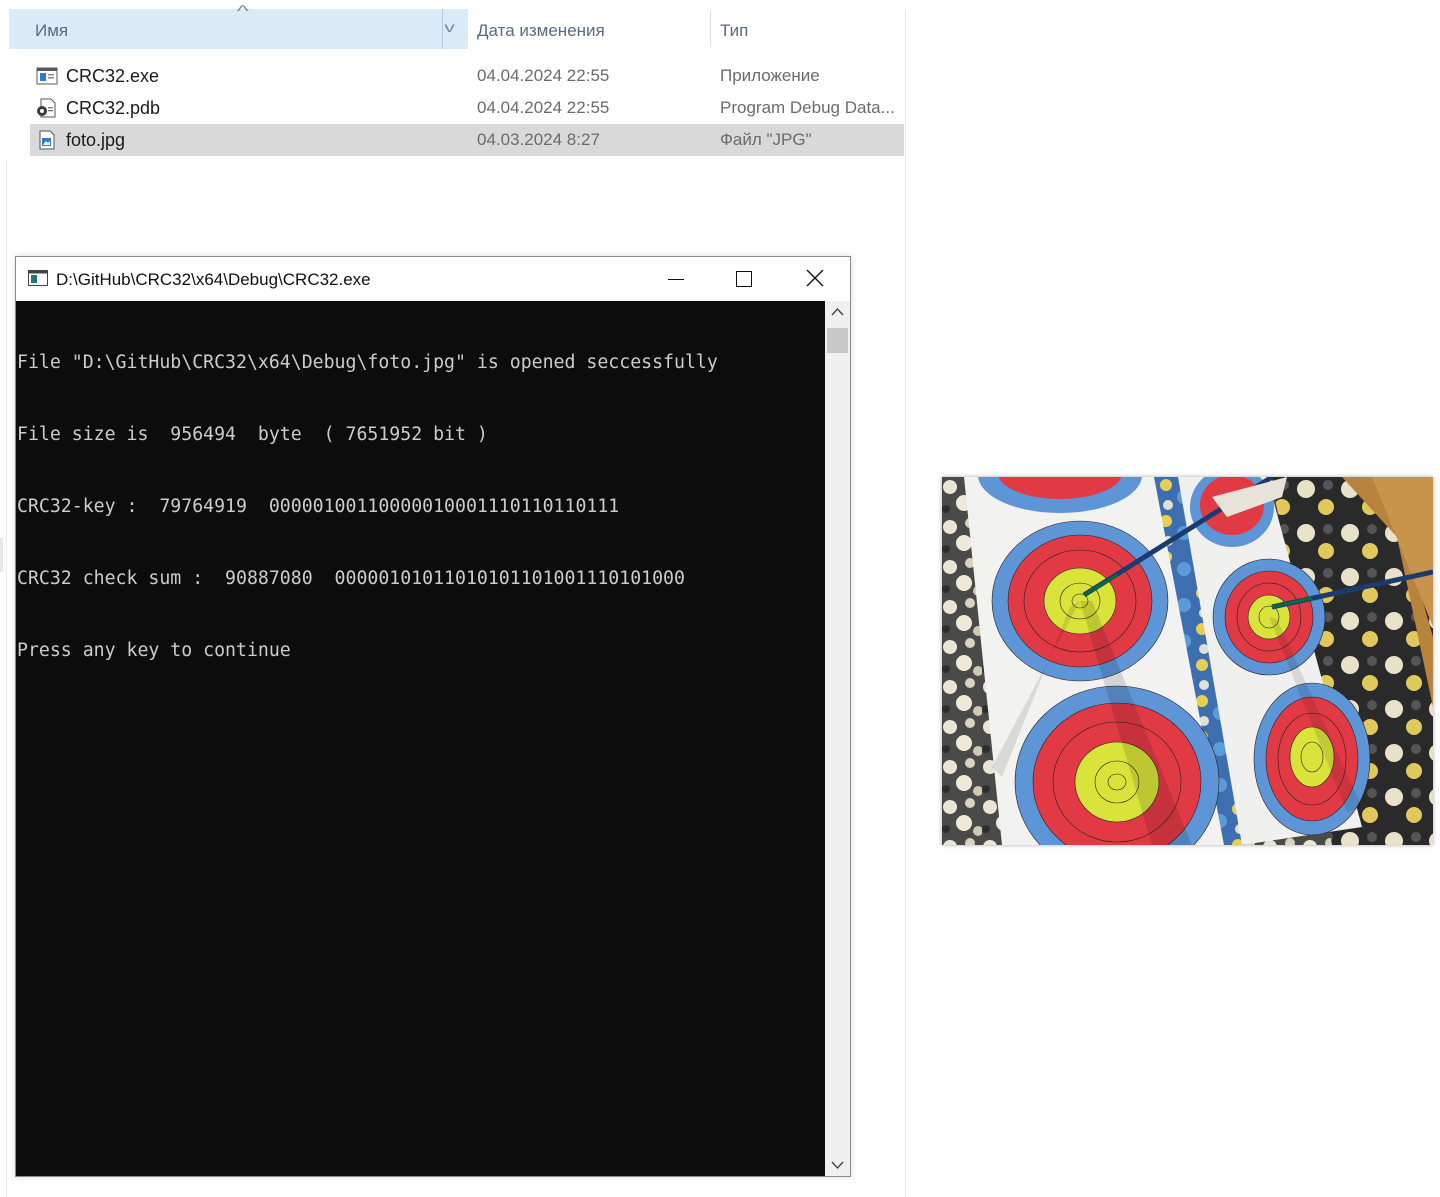  I want to click on close-icon, so click(815, 278).